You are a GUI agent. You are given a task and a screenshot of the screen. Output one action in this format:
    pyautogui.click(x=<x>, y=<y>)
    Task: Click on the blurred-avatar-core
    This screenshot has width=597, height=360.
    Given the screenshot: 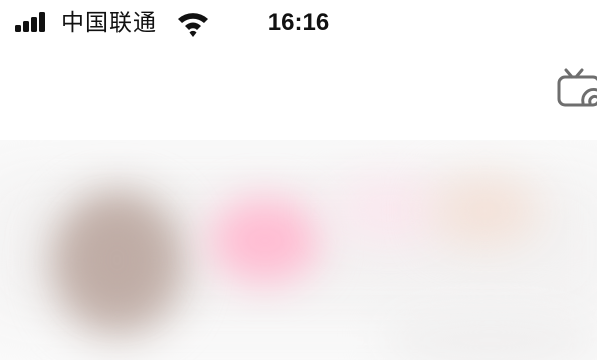 What is the action you would take?
    pyautogui.click(x=117, y=260)
    